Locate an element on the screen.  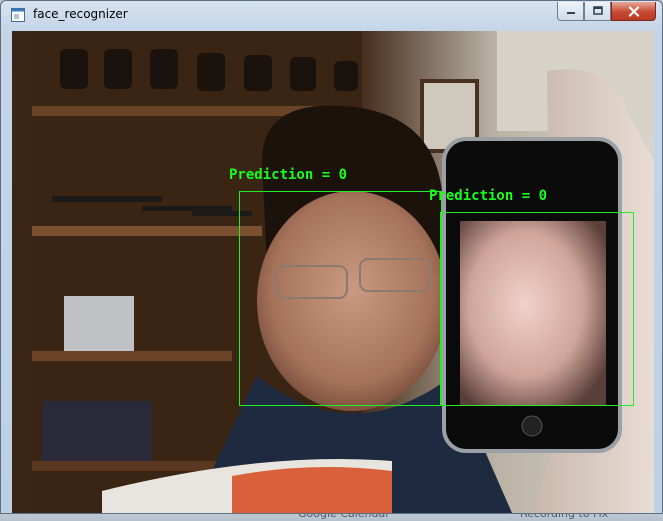
window-title: face_recognizer is located at coordinates (80, 14).